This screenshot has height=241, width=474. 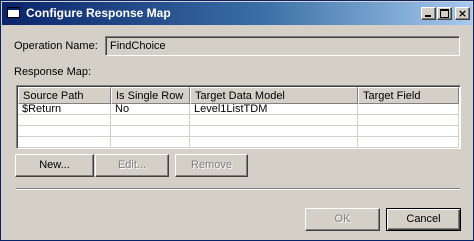 I want to click on column-header-source-path: Source Path, so click(x=64, y=95).